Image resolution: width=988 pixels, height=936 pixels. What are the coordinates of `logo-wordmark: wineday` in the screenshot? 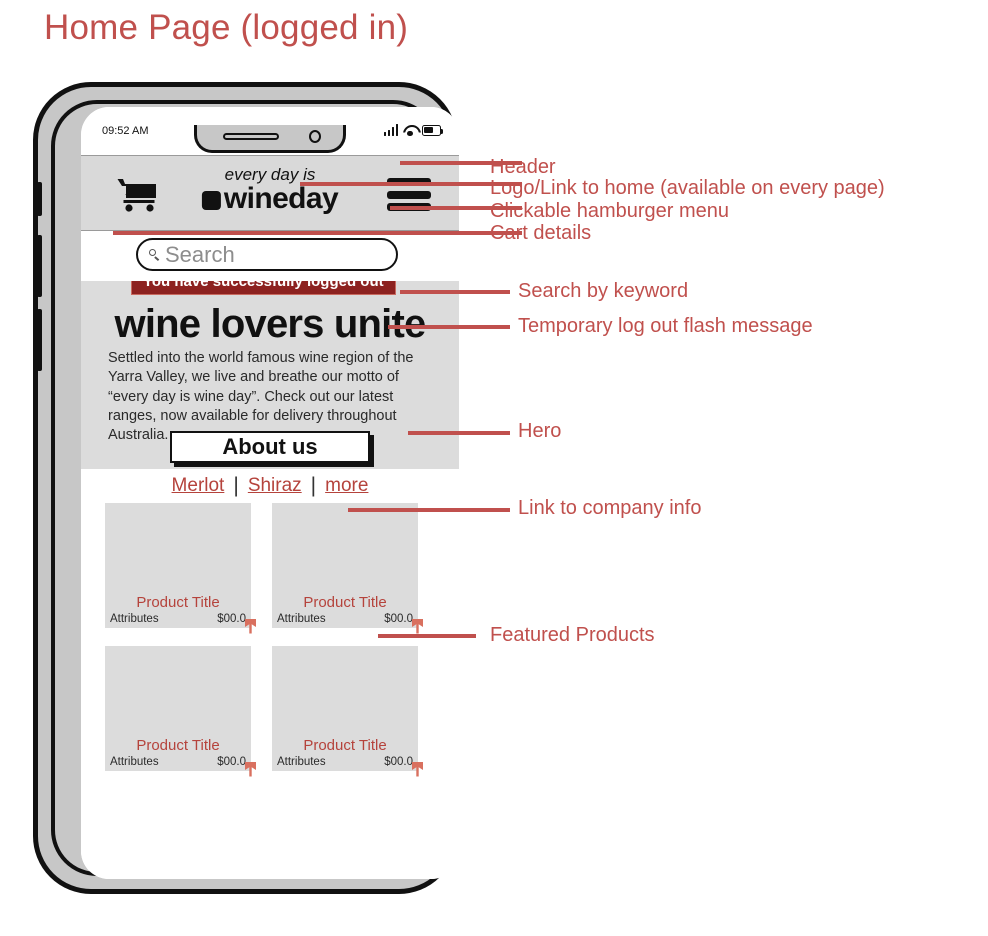 It's located at (270, 198).